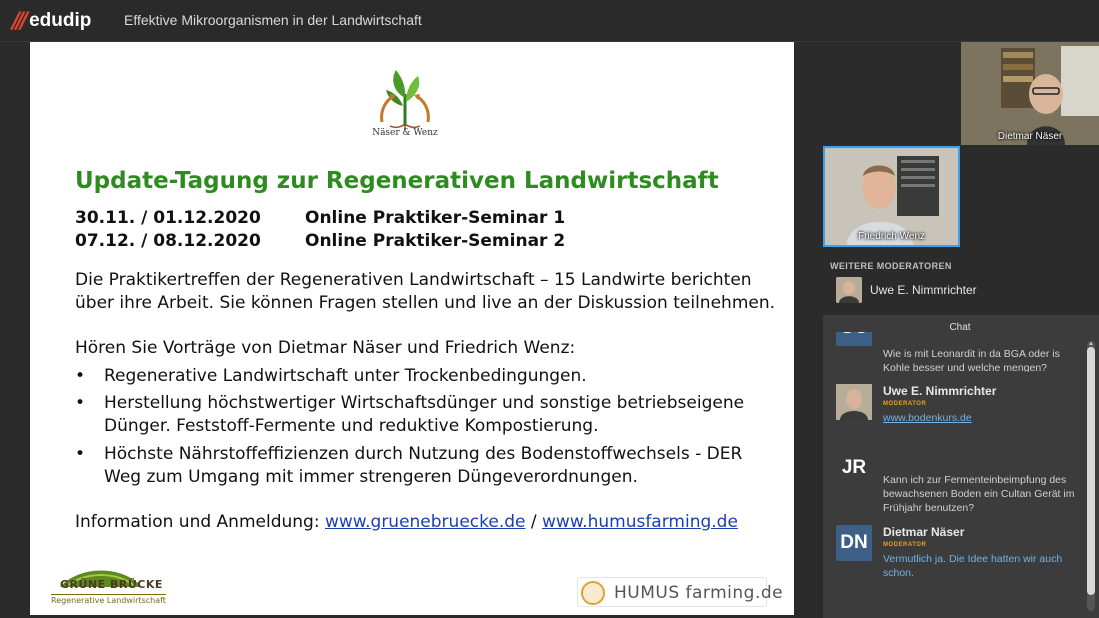 This screenshot has height=618, width=1099. I want to click on moderators-heading: WEITERE MODERATOREN, so click(891, 266).